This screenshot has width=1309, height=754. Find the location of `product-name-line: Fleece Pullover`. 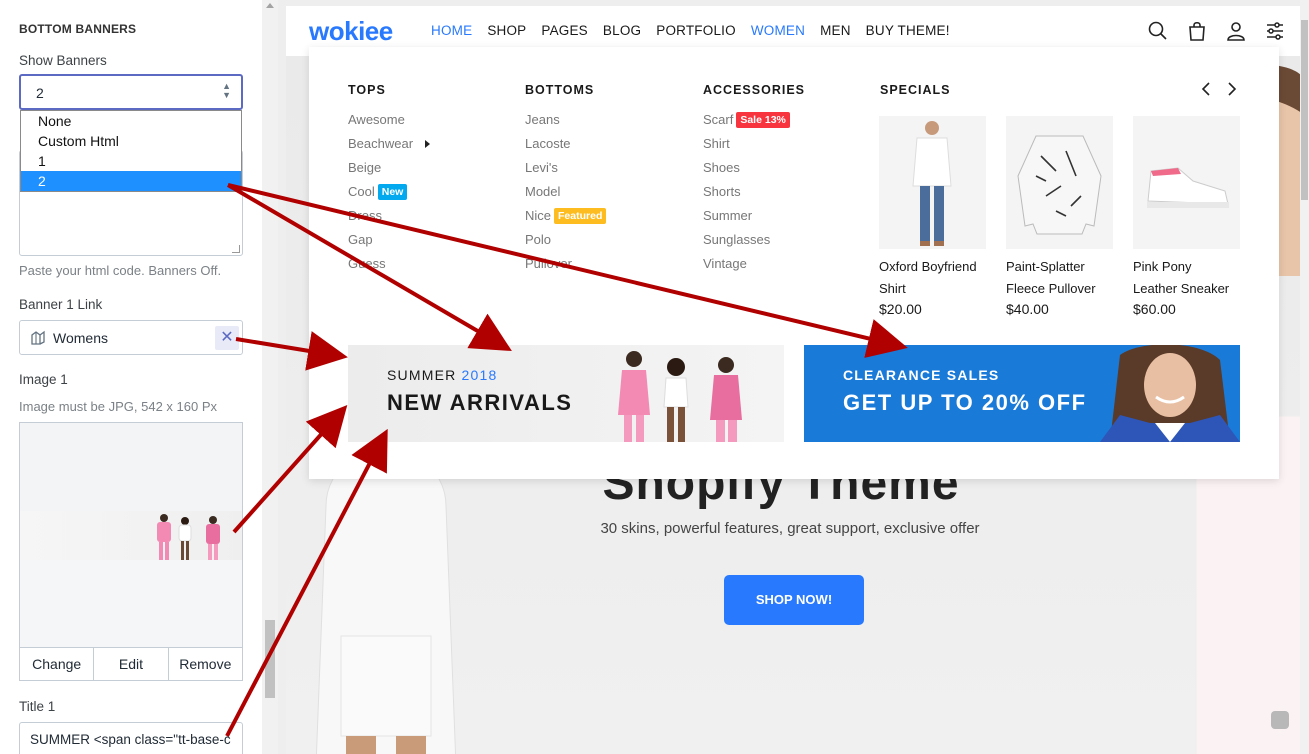

product-name-line: Fleece Pullover is located at coordinates (1051, 288).